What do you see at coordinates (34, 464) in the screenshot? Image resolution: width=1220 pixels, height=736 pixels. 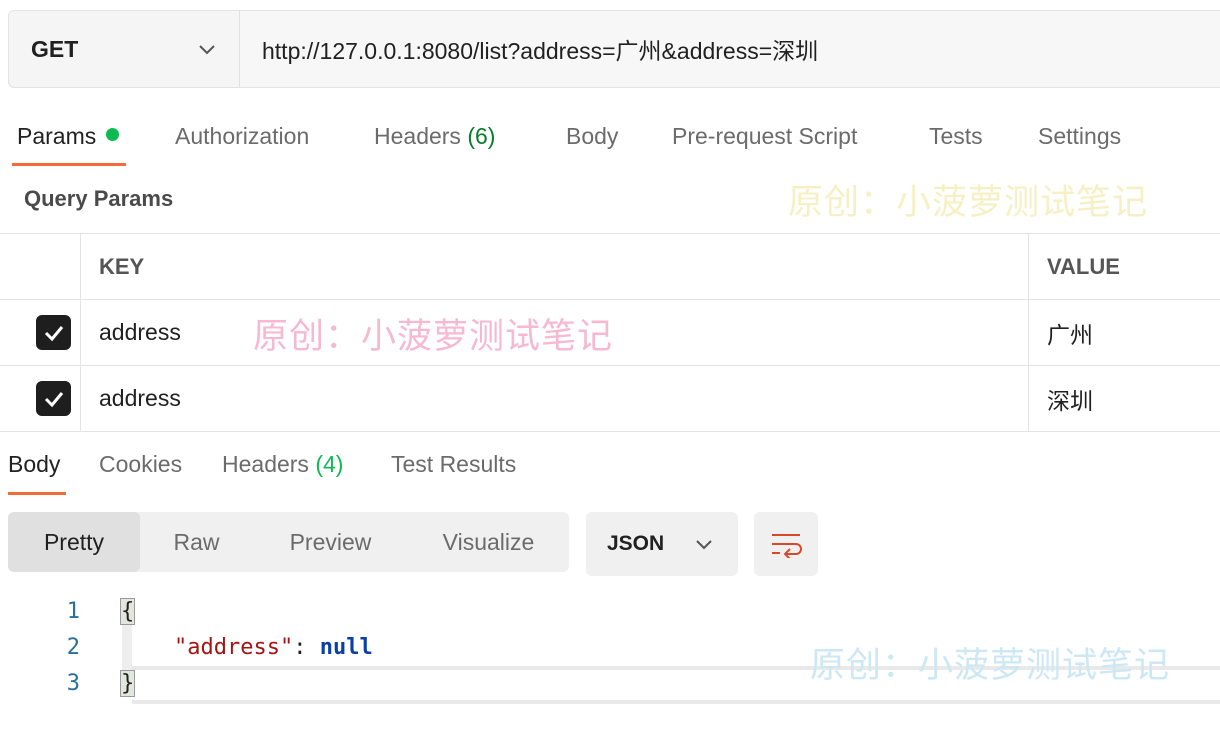 I see `tab-response-body: Body` at bounding box center [34, 464].